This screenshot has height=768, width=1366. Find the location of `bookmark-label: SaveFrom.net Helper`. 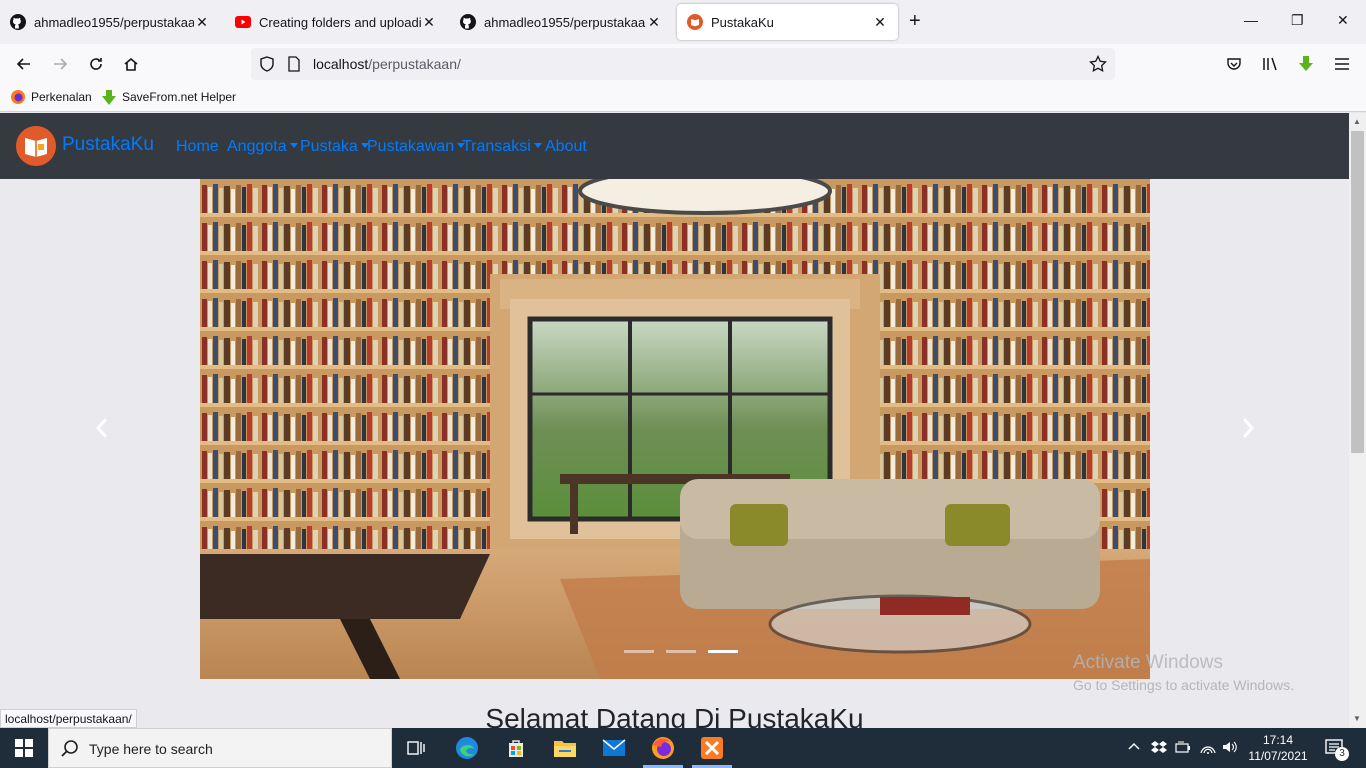

bookmark-label: SaveFrom.net Helper is located at coordinates (179, 97).